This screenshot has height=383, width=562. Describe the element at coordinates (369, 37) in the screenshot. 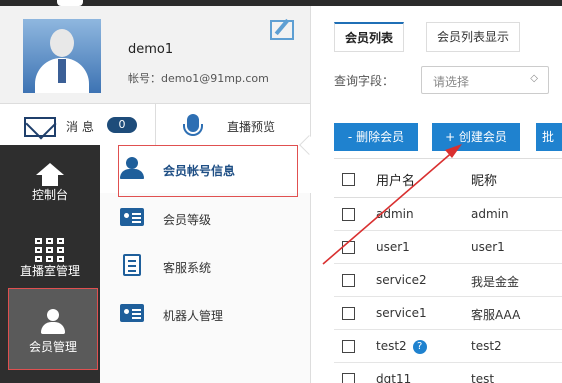

I see `tab-member-list: 会员列表` at that location.